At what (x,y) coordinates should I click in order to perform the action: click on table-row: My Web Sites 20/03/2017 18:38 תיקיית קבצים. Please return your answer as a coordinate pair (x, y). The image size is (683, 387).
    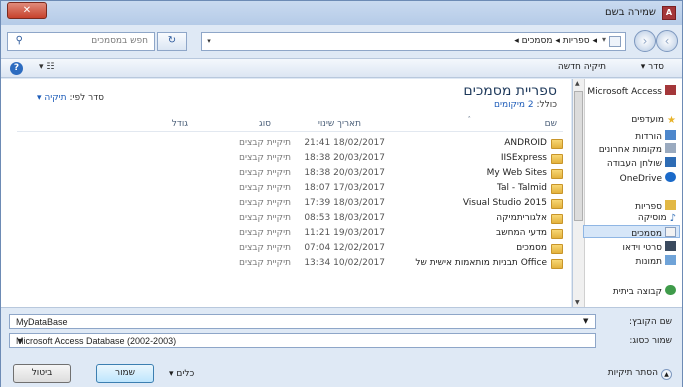
    Looking at the image, I should click on (286, 174).